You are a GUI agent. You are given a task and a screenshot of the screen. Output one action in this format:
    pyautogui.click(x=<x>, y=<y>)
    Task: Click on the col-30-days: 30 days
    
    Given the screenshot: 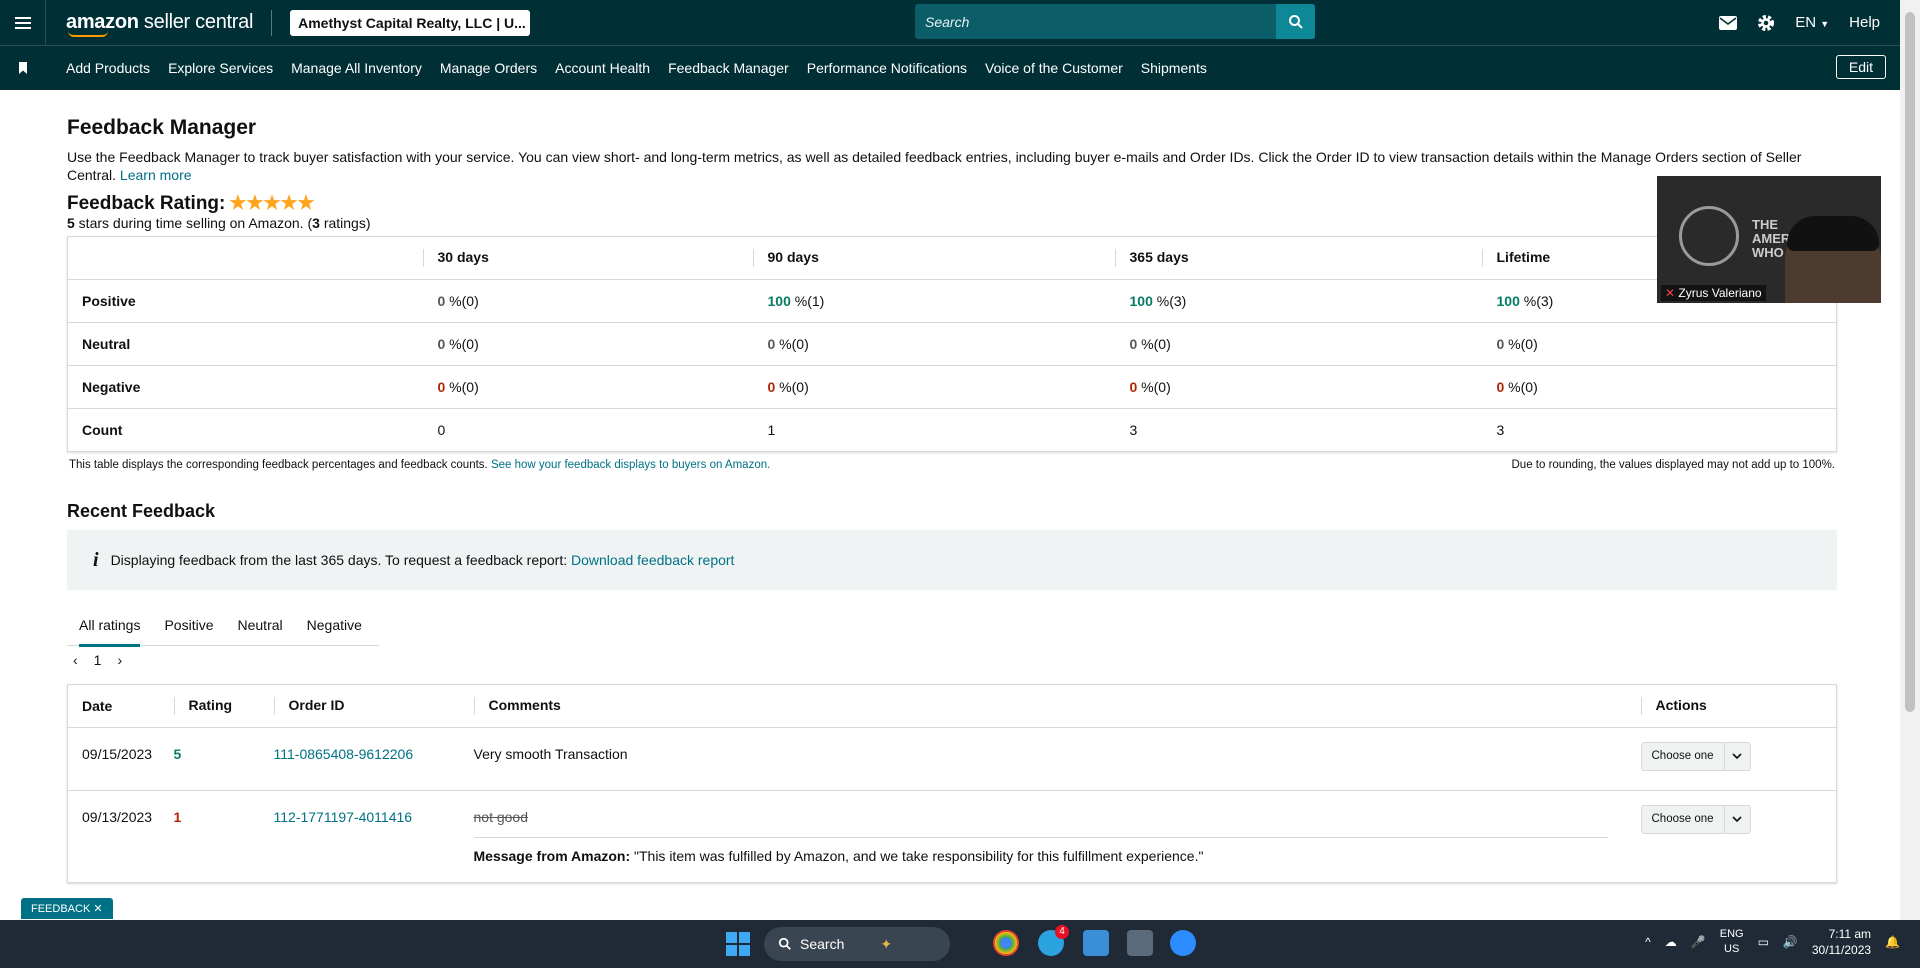 What is the action you would take?
    pyautogui.click(x=463, y=256)
    